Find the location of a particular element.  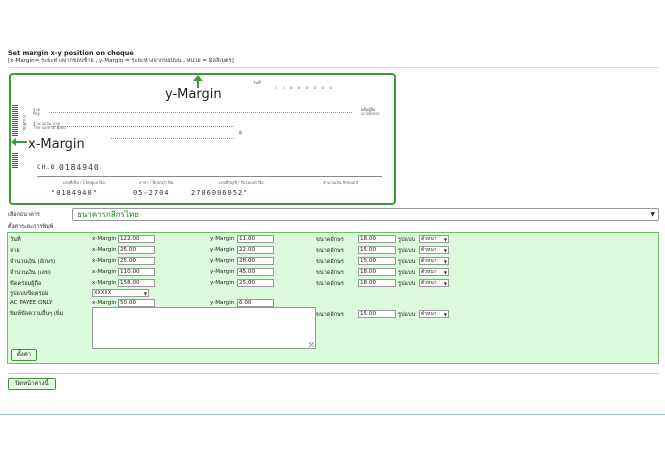

row-label-amount-text: จำนวนเงิน (อักษร) is located at coordinates (33, 262).